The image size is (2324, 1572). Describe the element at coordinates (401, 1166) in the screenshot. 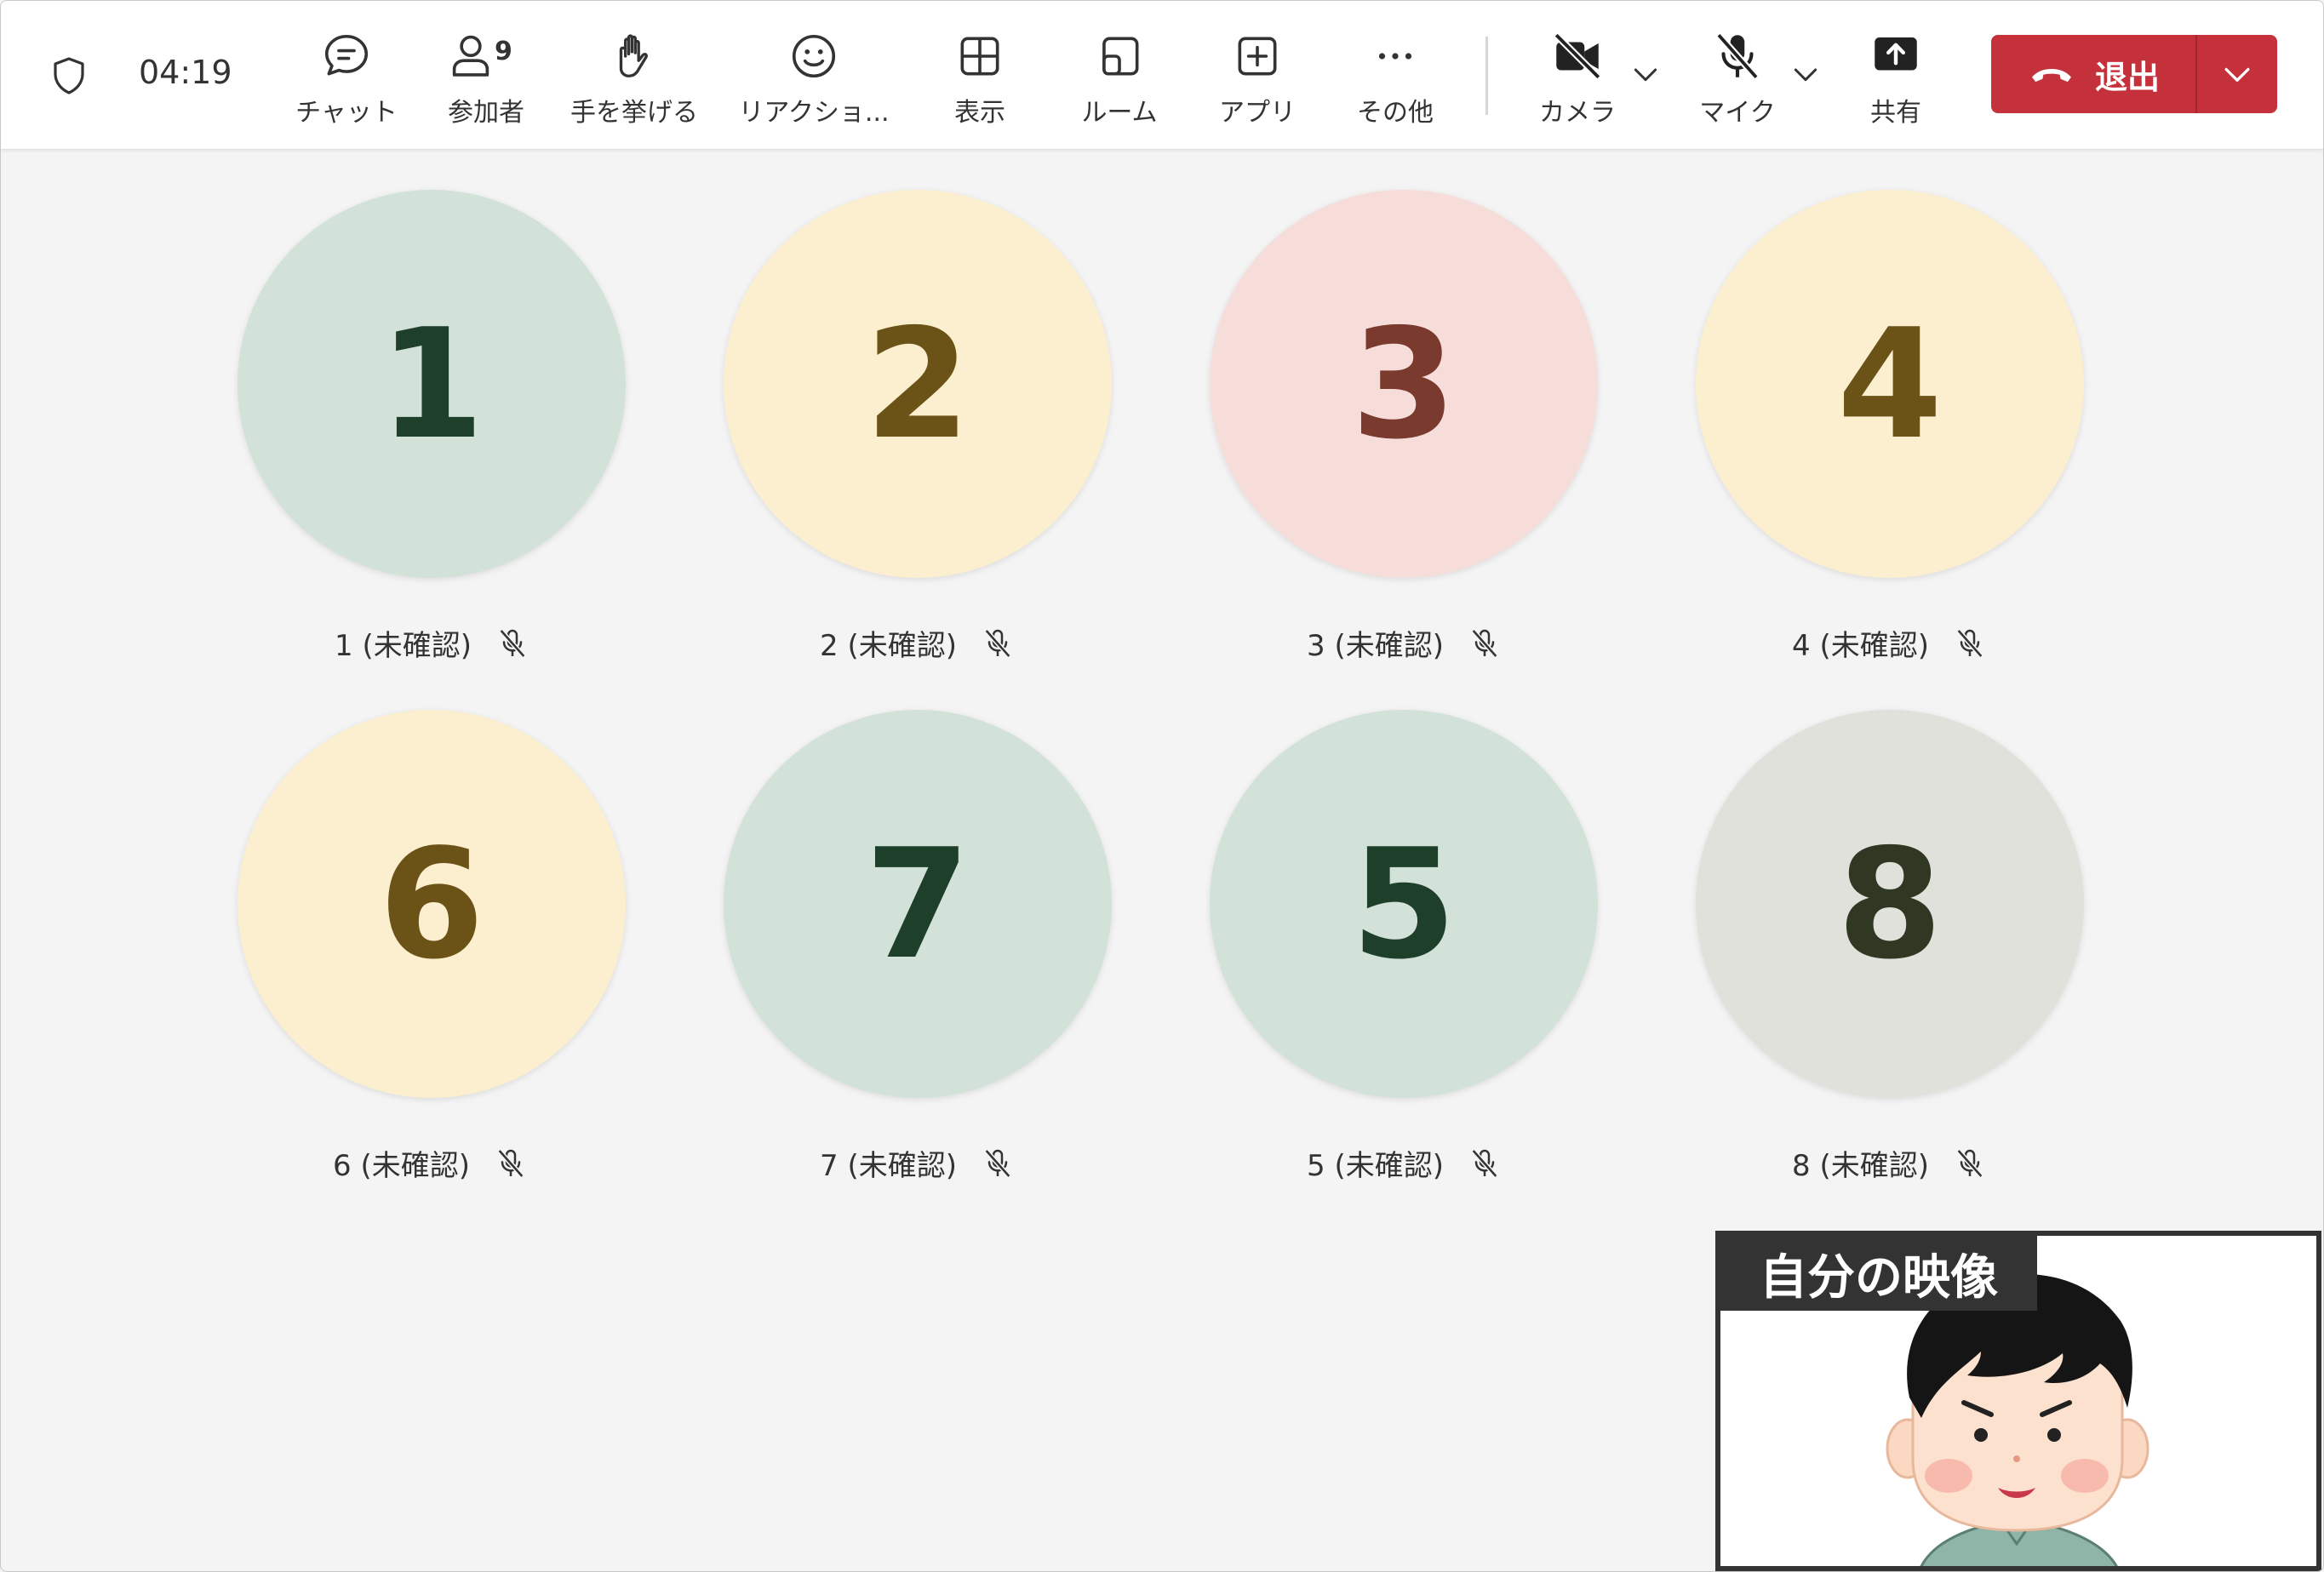

I see `participant-name: 6 (未確認)` at that location.